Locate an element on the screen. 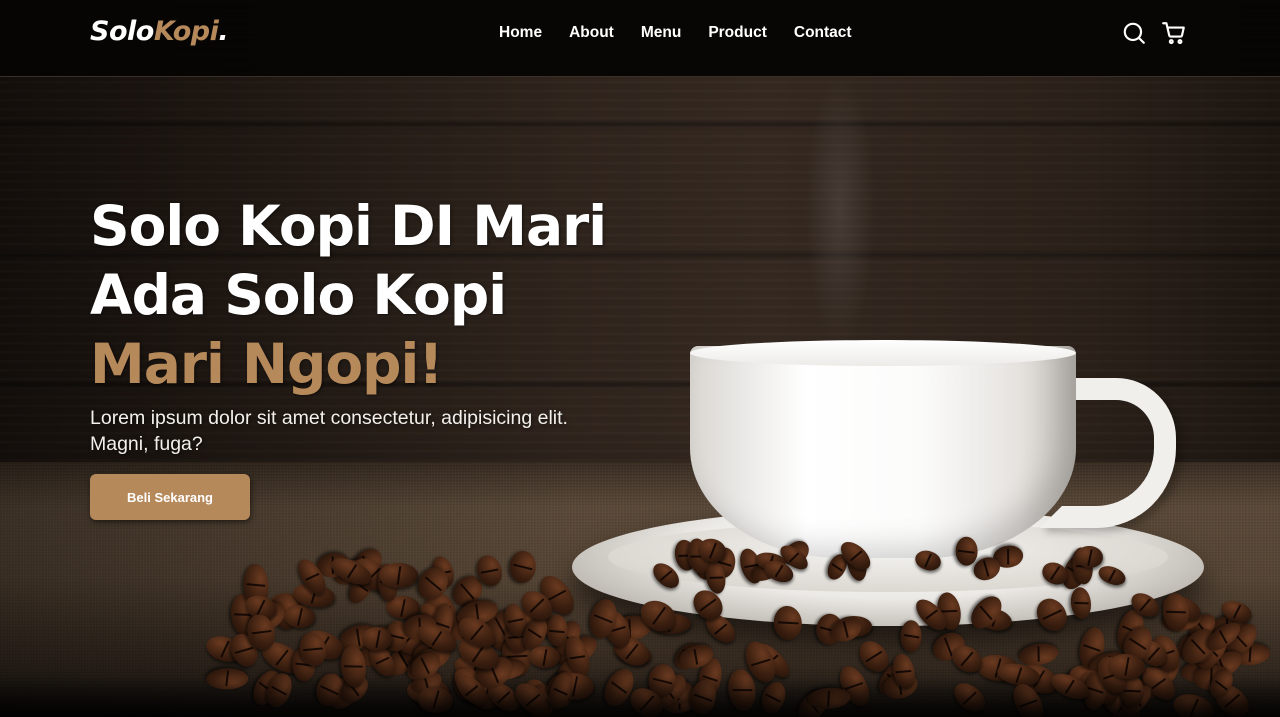  search-icon is located at coordinates (1134, 33).